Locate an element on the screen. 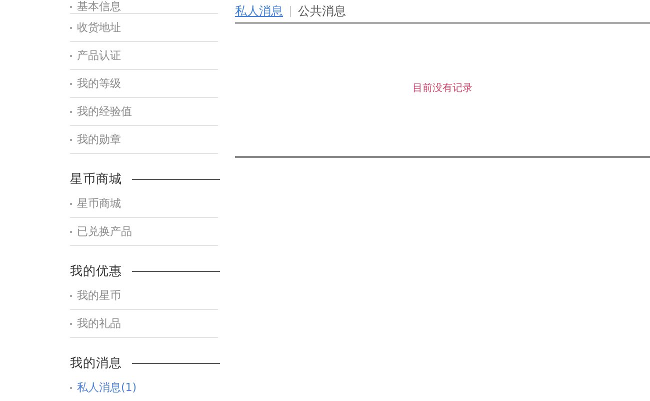  sidebar-item: 我的勋章 is located at coordinates (99, 139).